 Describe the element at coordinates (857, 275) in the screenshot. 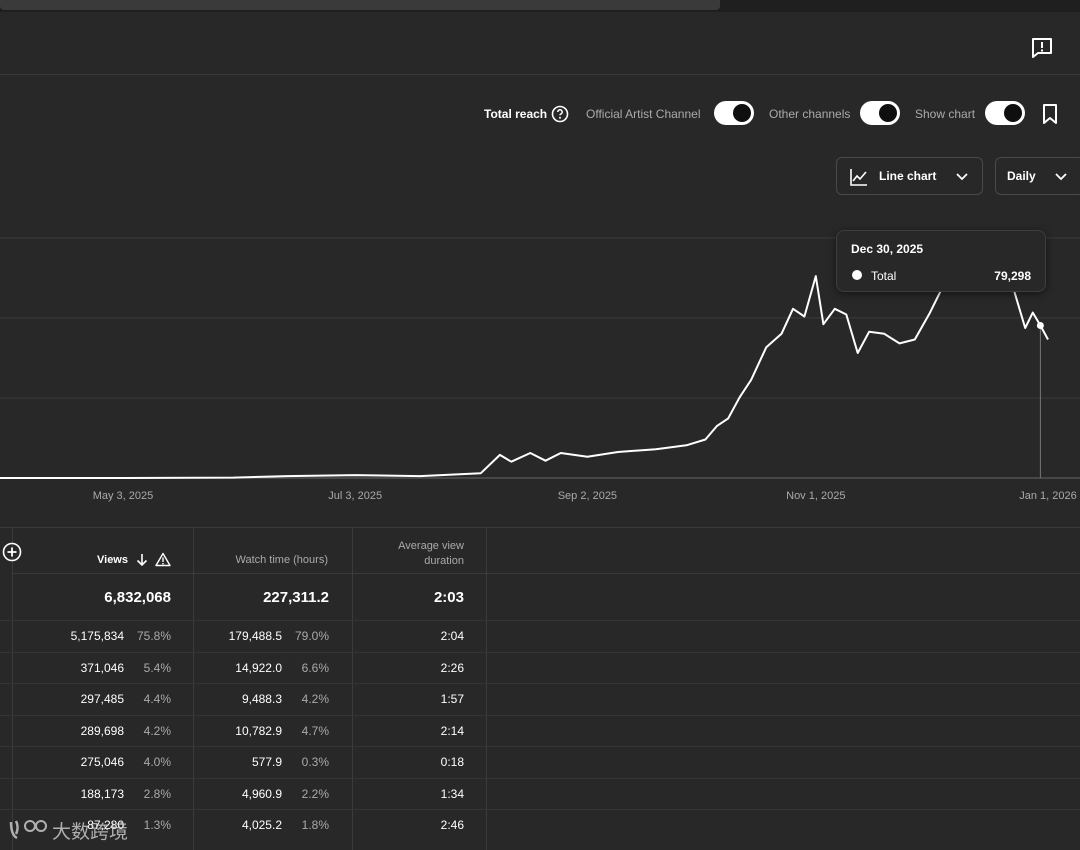

I see `tooltip-series-dot` at that location.